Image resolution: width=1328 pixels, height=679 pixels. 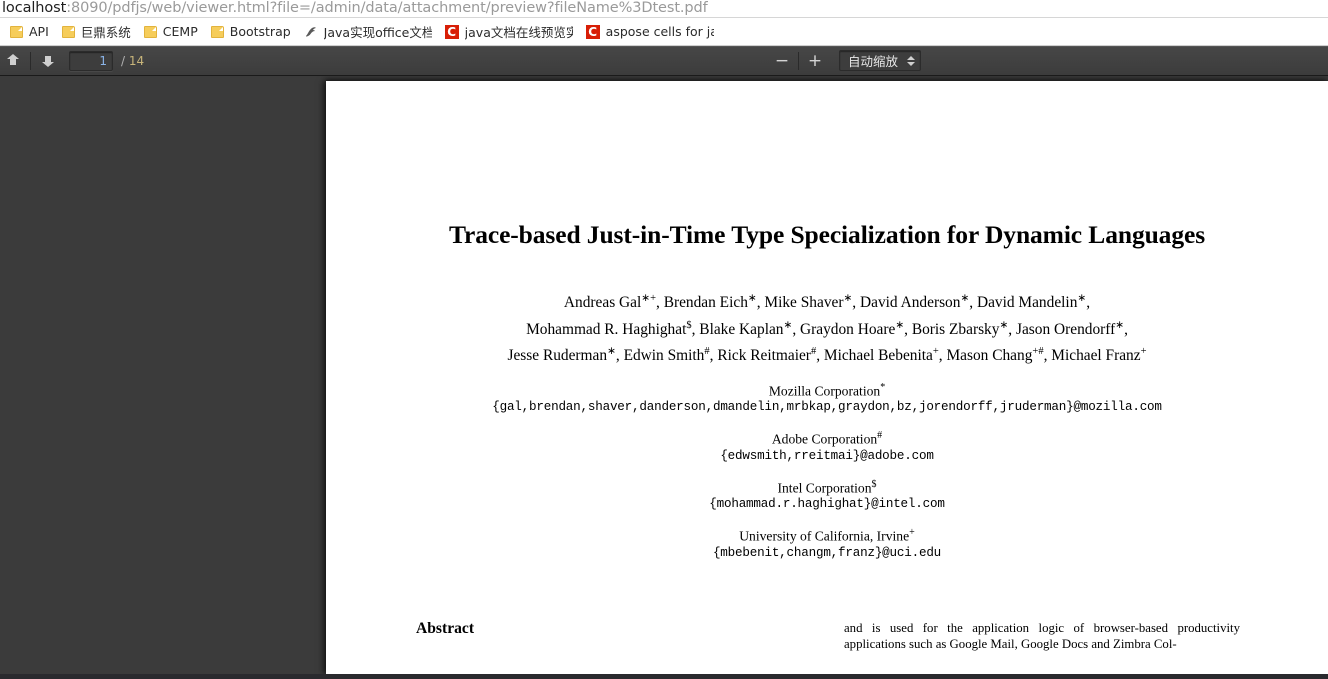 I want to click on affiliation-email: {mbebenit,changm,franz}@uci.edu, so click(x=827, y=552).